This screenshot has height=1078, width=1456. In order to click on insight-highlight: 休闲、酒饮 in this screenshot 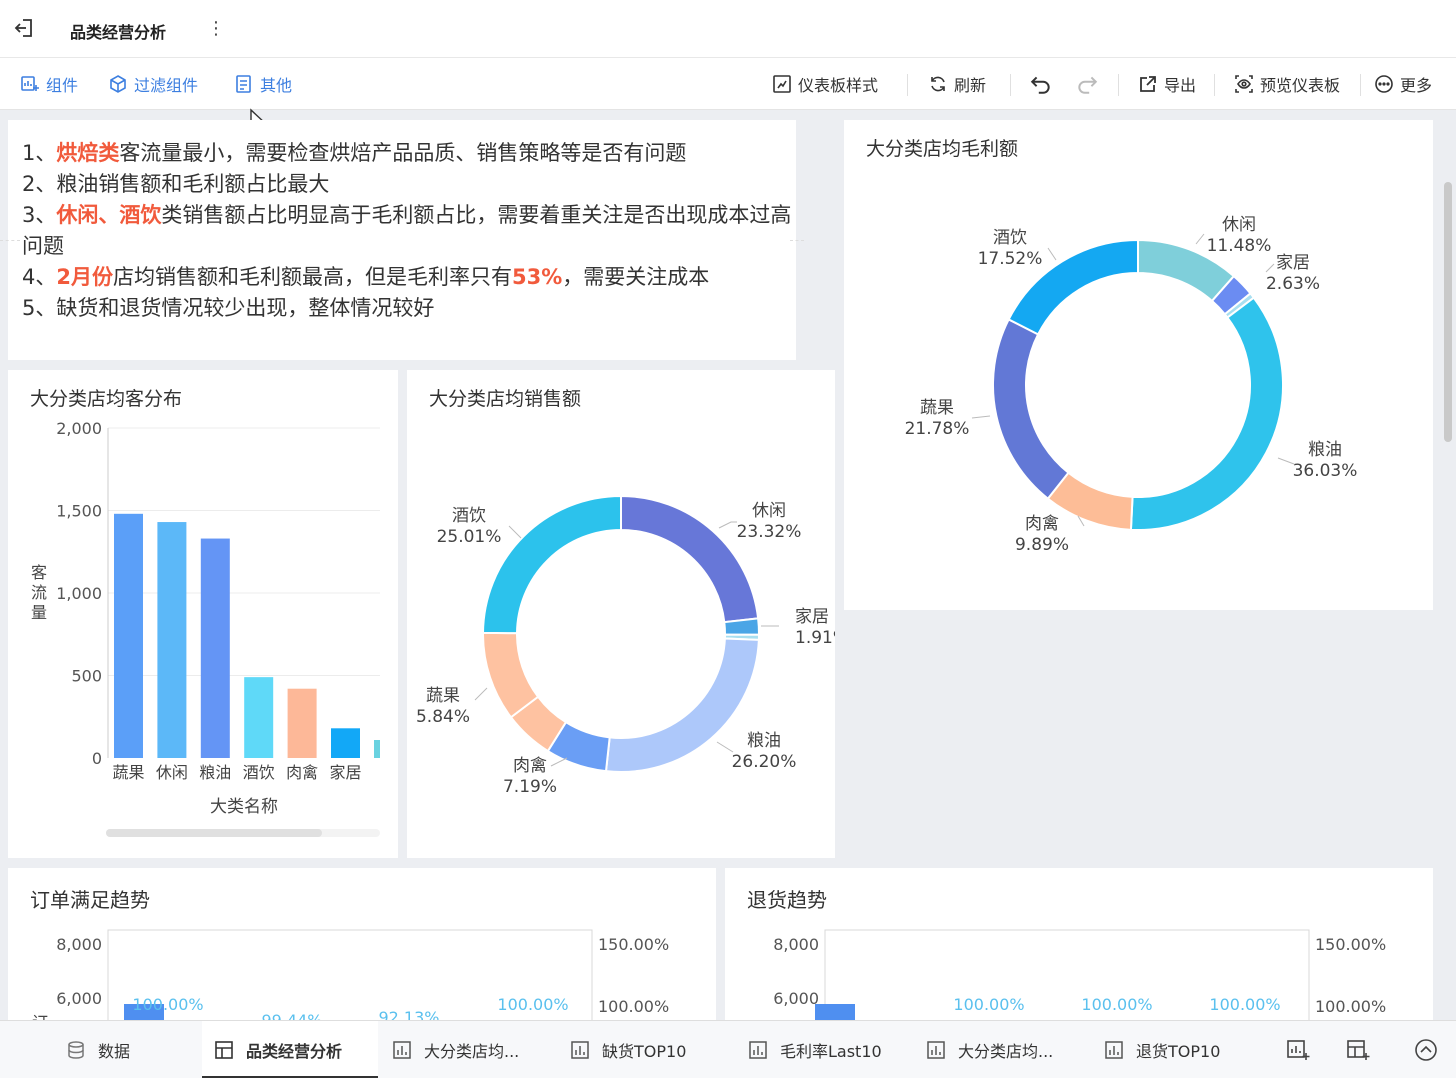, I will do `click(109, 215)`.